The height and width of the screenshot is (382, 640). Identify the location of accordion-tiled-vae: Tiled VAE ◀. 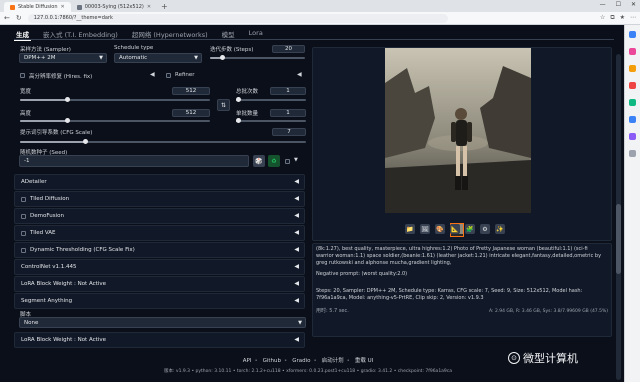
(159, 233).